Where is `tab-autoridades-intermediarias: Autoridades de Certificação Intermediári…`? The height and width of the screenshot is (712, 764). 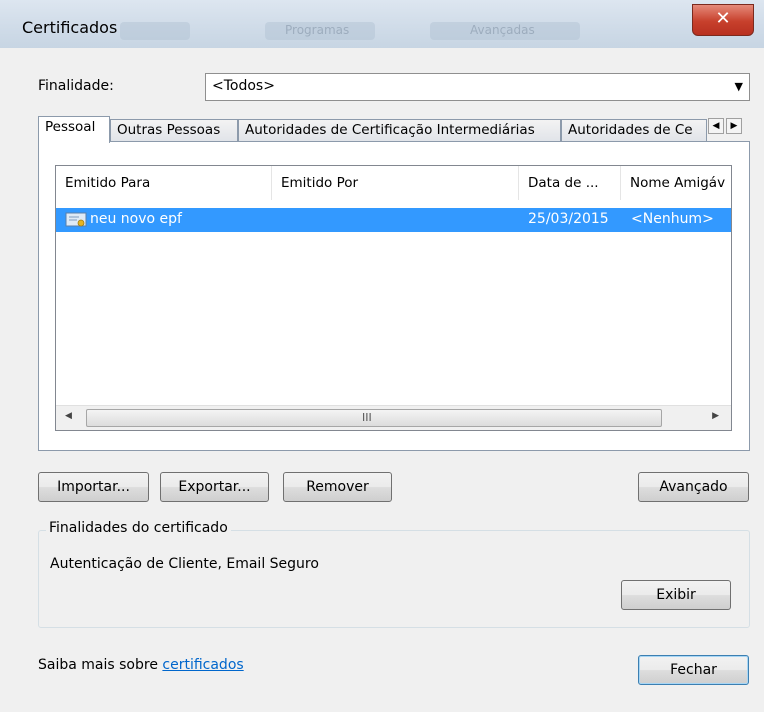 tab-autoridades-intermediarias: Autoridades de Certificação Intermediári… is located at coordinates (399, 130).